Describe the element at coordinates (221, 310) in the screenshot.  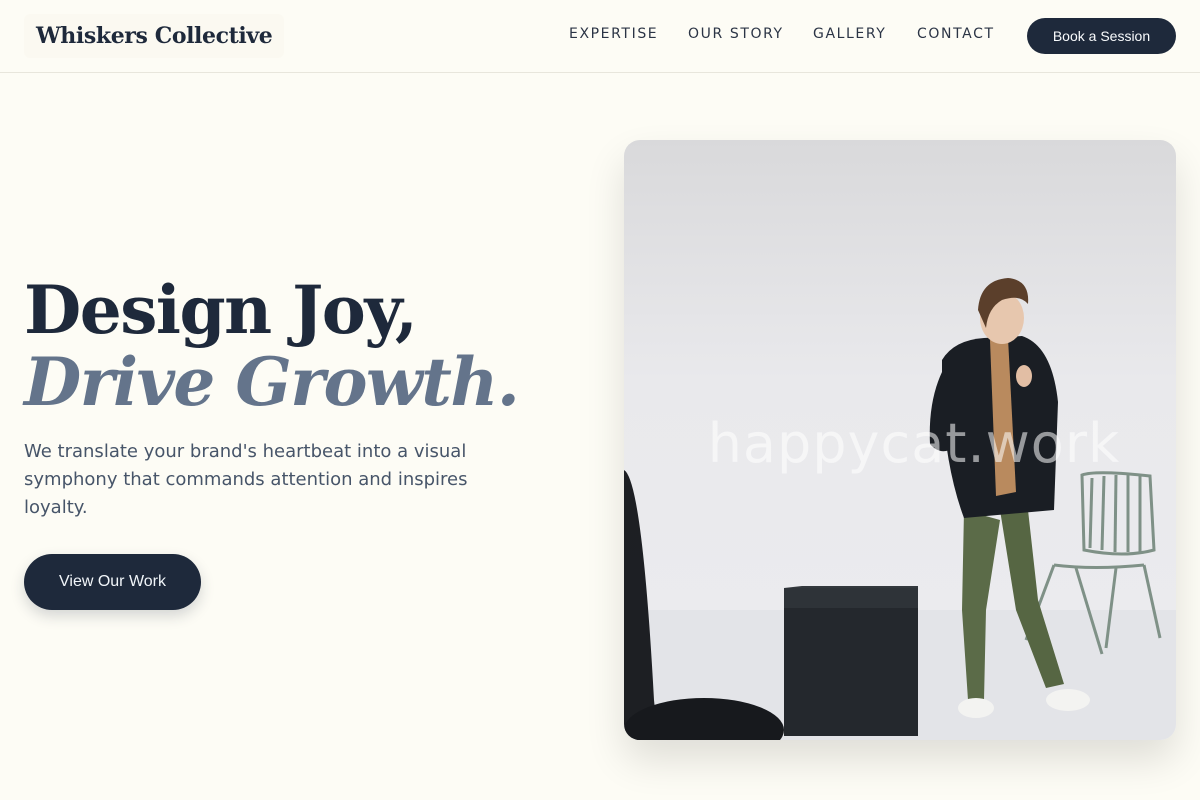
I see `hero-title-line1: Design Joy,` at that location.